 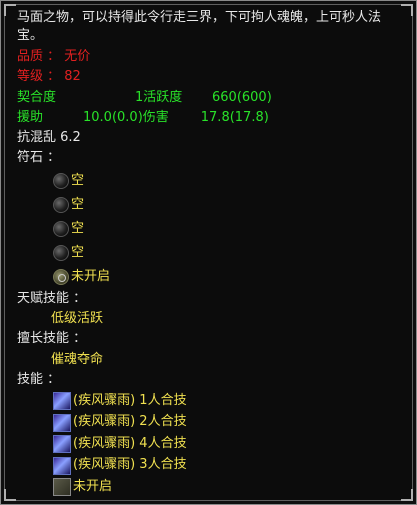 I want to click on skills-header: 技能 ：, so click(x=39, y=379).